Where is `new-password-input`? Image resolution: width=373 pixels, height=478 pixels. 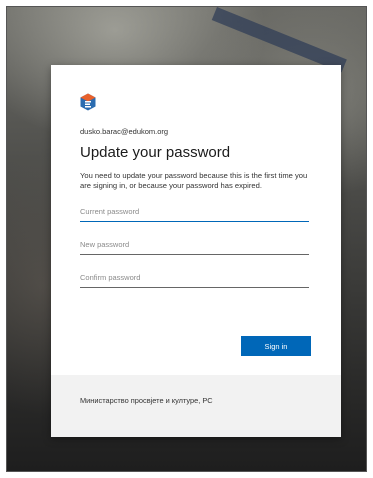
new-password-input is located at coordinates (194, 245).